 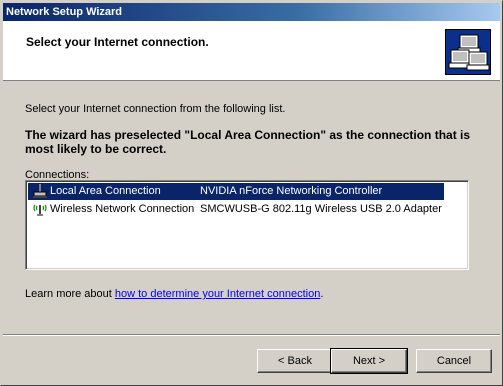 What do you see at coordinates (468, 52) in the screenshot?
I see `network-computers-icon` at bounding box center [468, 52].